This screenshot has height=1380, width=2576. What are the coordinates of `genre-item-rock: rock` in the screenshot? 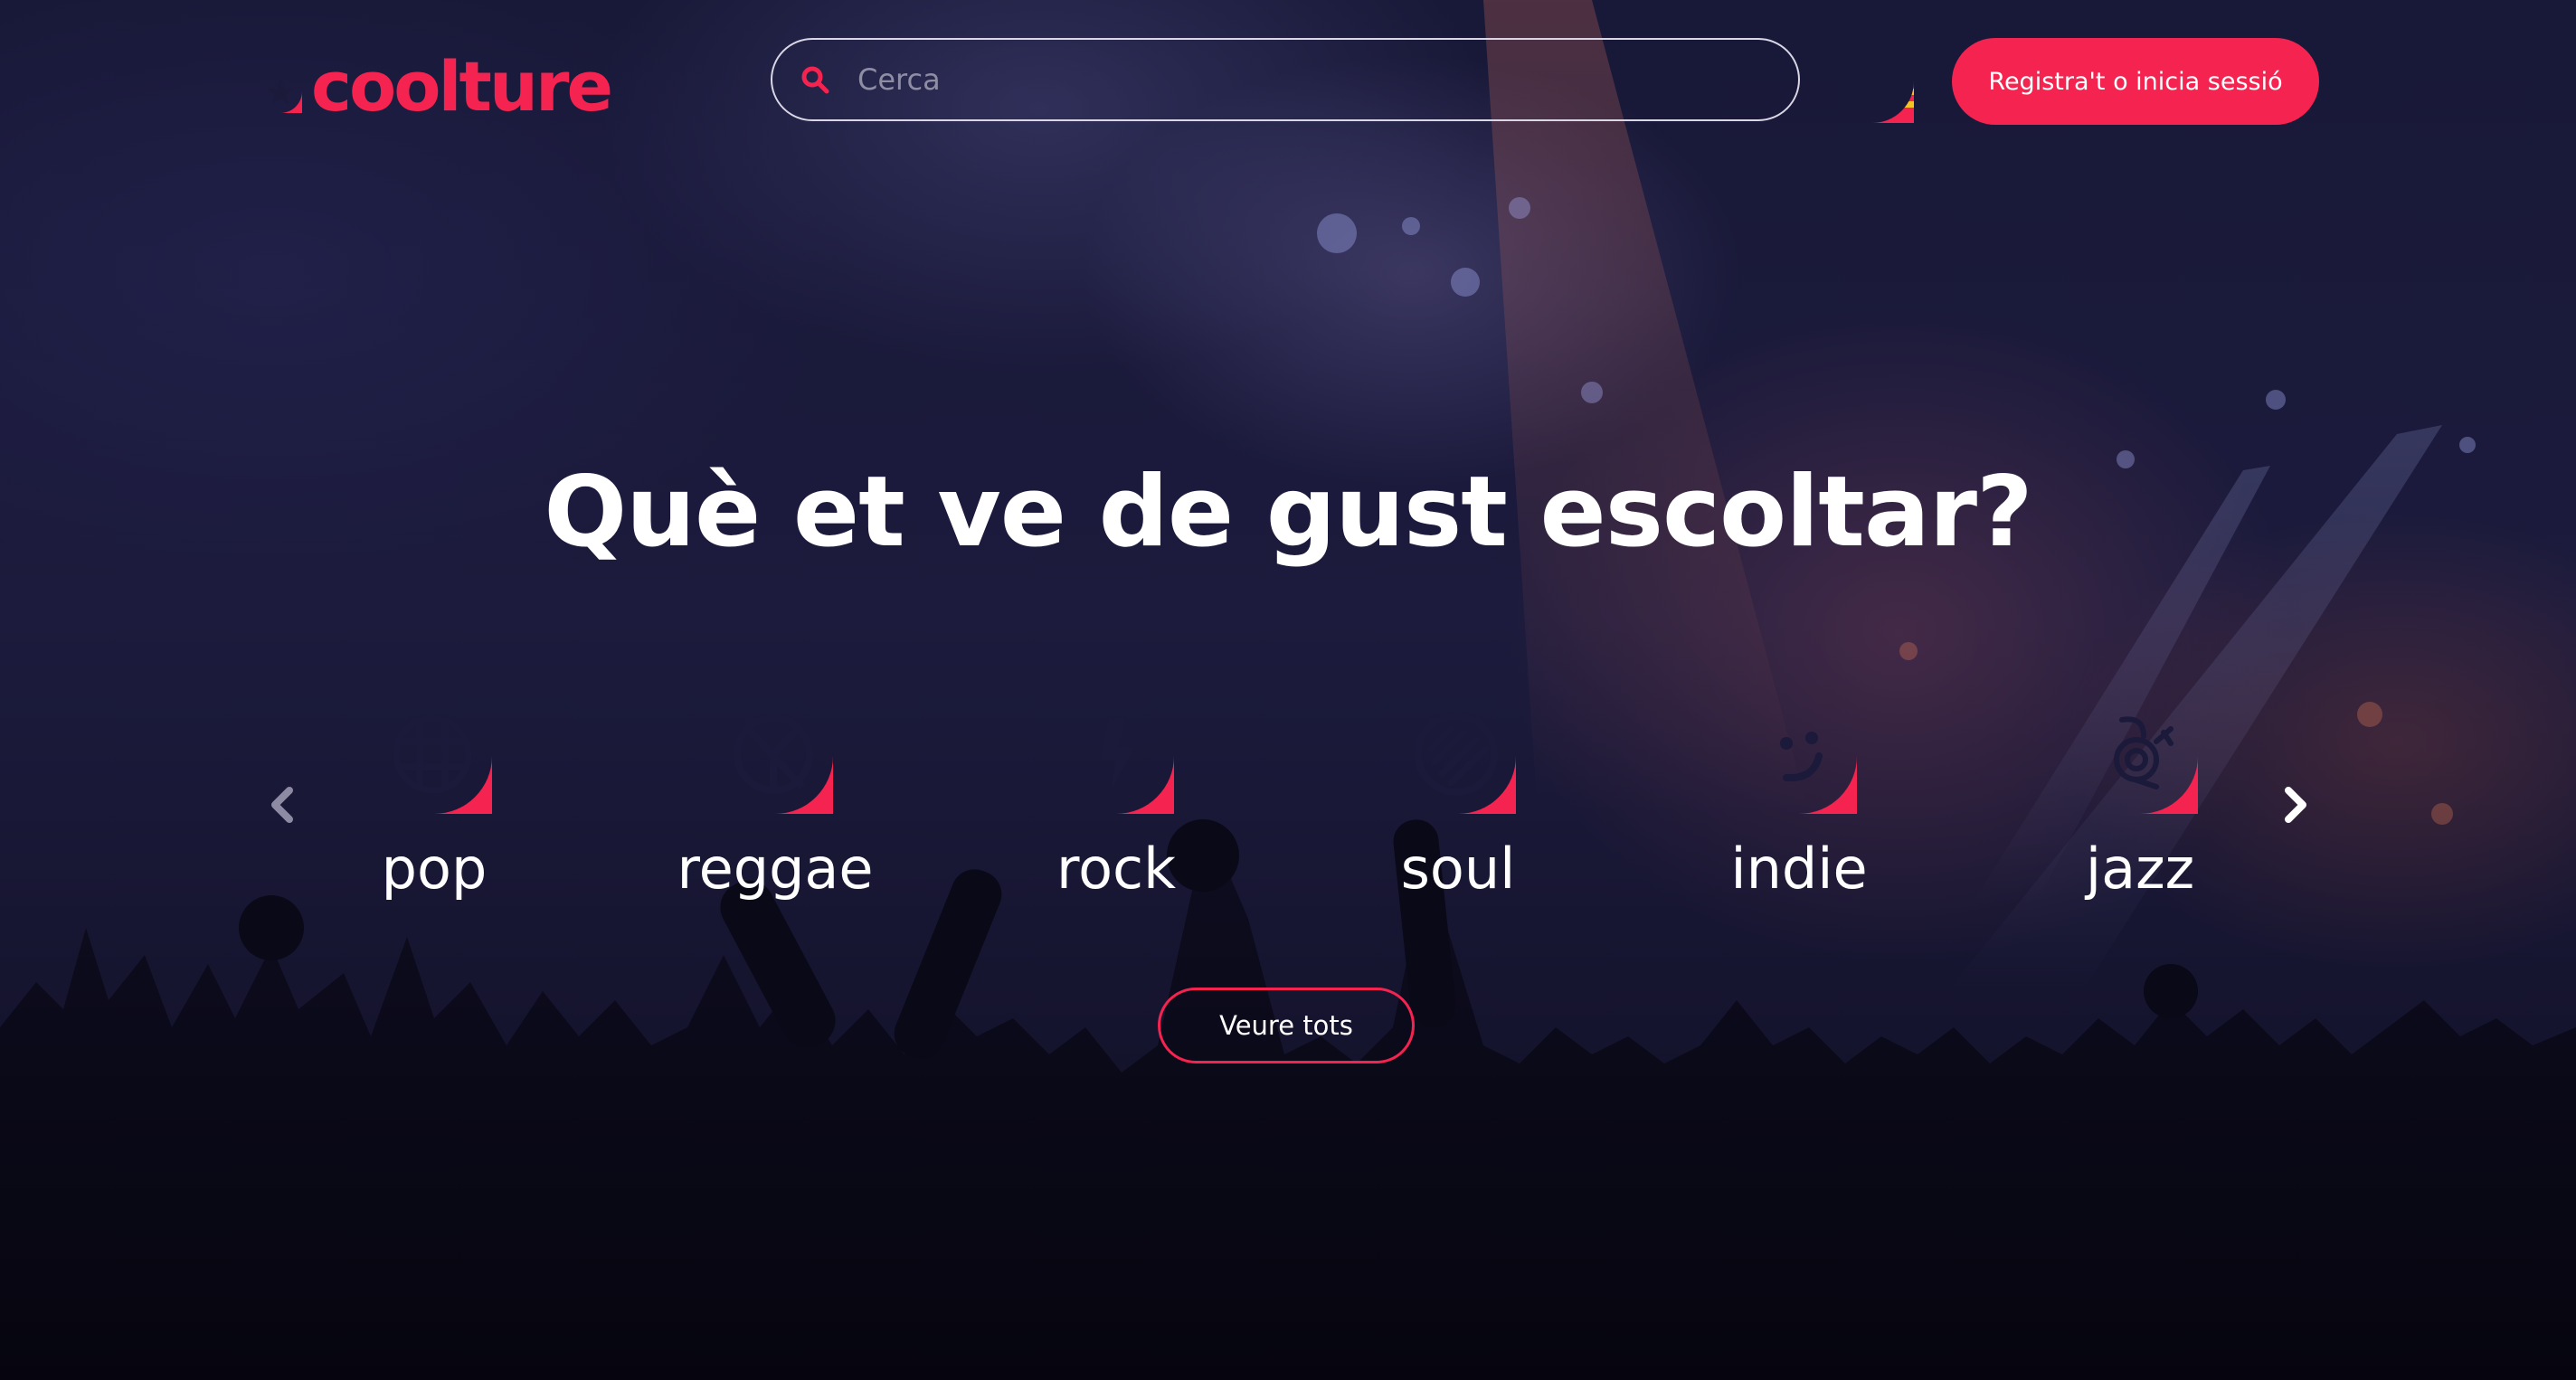 It's located at (1116, 796).